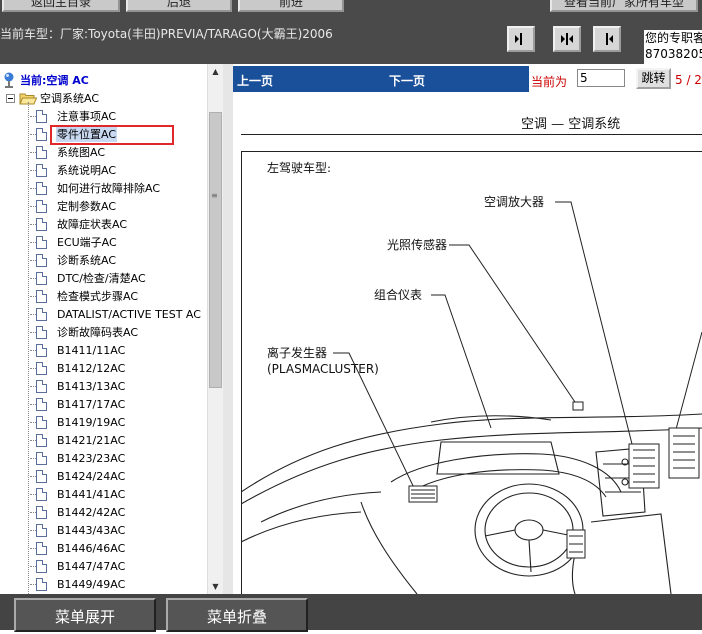 Image resolution: width=702 pixels, height=634 pixels. Describe the element at coordinates (594, 325) in the screenshot. I see `leader-ac-amplifier` at that location.